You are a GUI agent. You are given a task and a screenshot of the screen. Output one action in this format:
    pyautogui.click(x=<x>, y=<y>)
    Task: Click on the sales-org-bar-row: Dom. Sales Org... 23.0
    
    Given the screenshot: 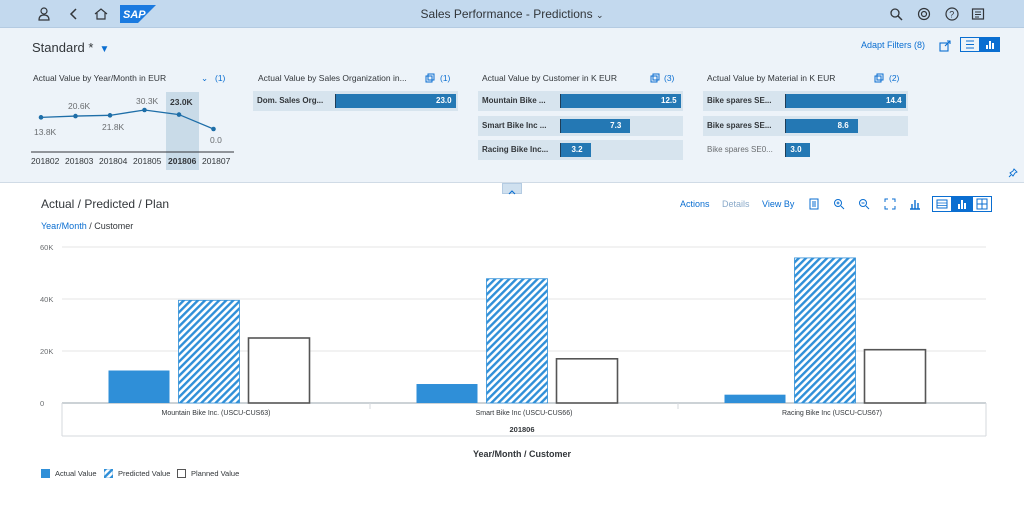 What is the action you would take?
    pyautogui.click(x=355, y=101)
    